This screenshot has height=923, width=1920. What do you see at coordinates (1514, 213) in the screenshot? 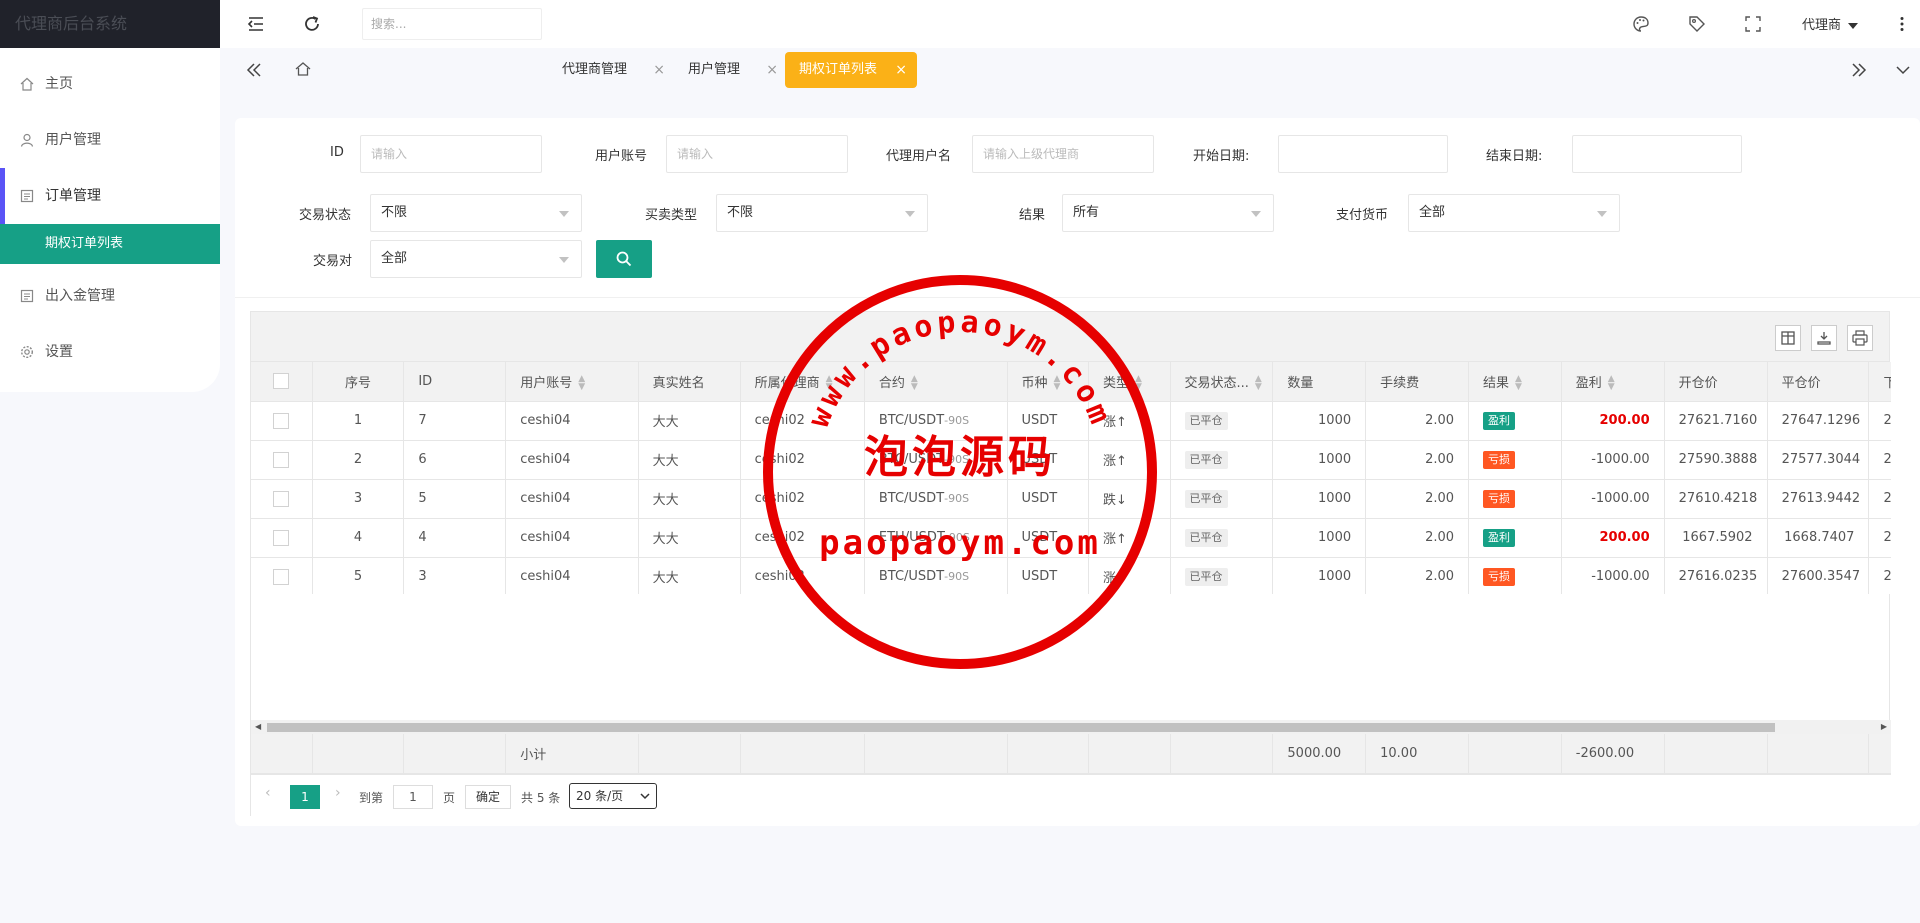
I see `currency-select: 全部` at bounding box center [1514, 213].